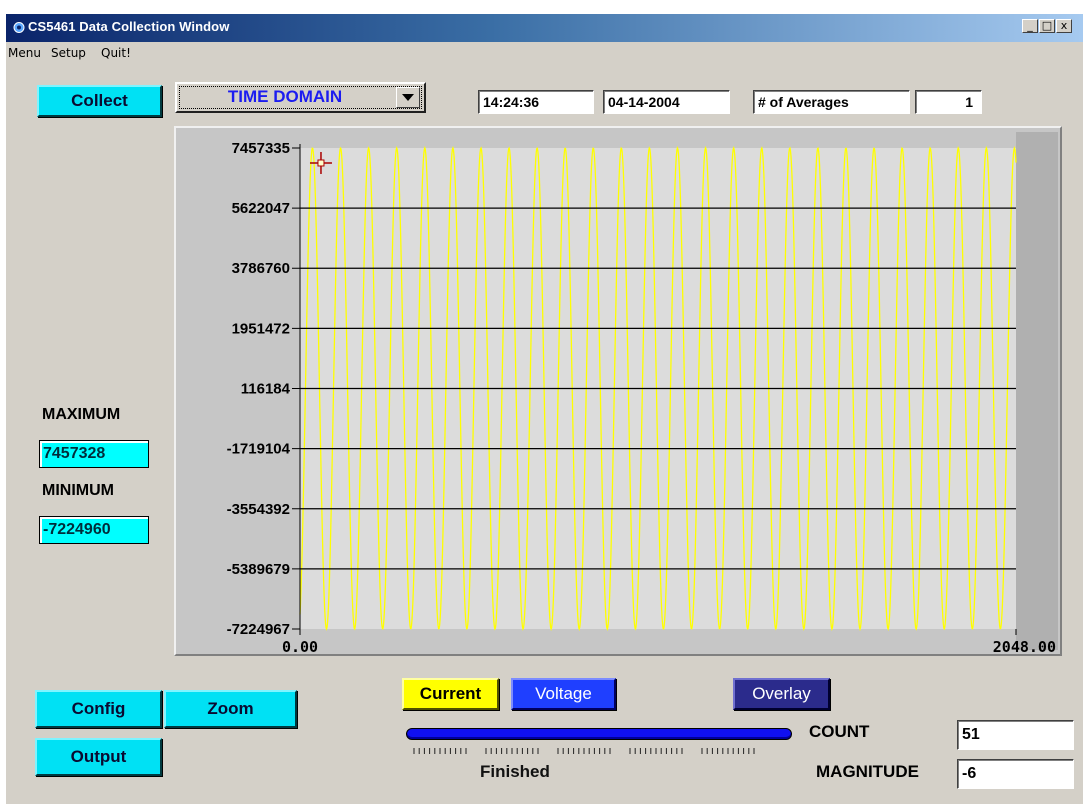 The width and height of the screenshot is (1083, 804). Describe the element at coordinates (1015, 774) in the screenshot. I see `magnitude-field: -6` at that location.